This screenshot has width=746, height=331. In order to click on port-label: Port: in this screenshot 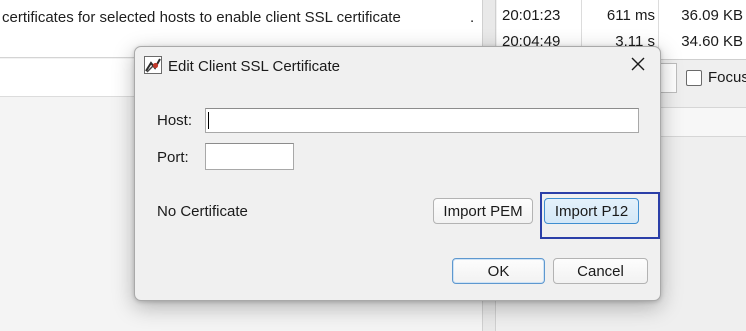, I will do `click(173, 157)`.